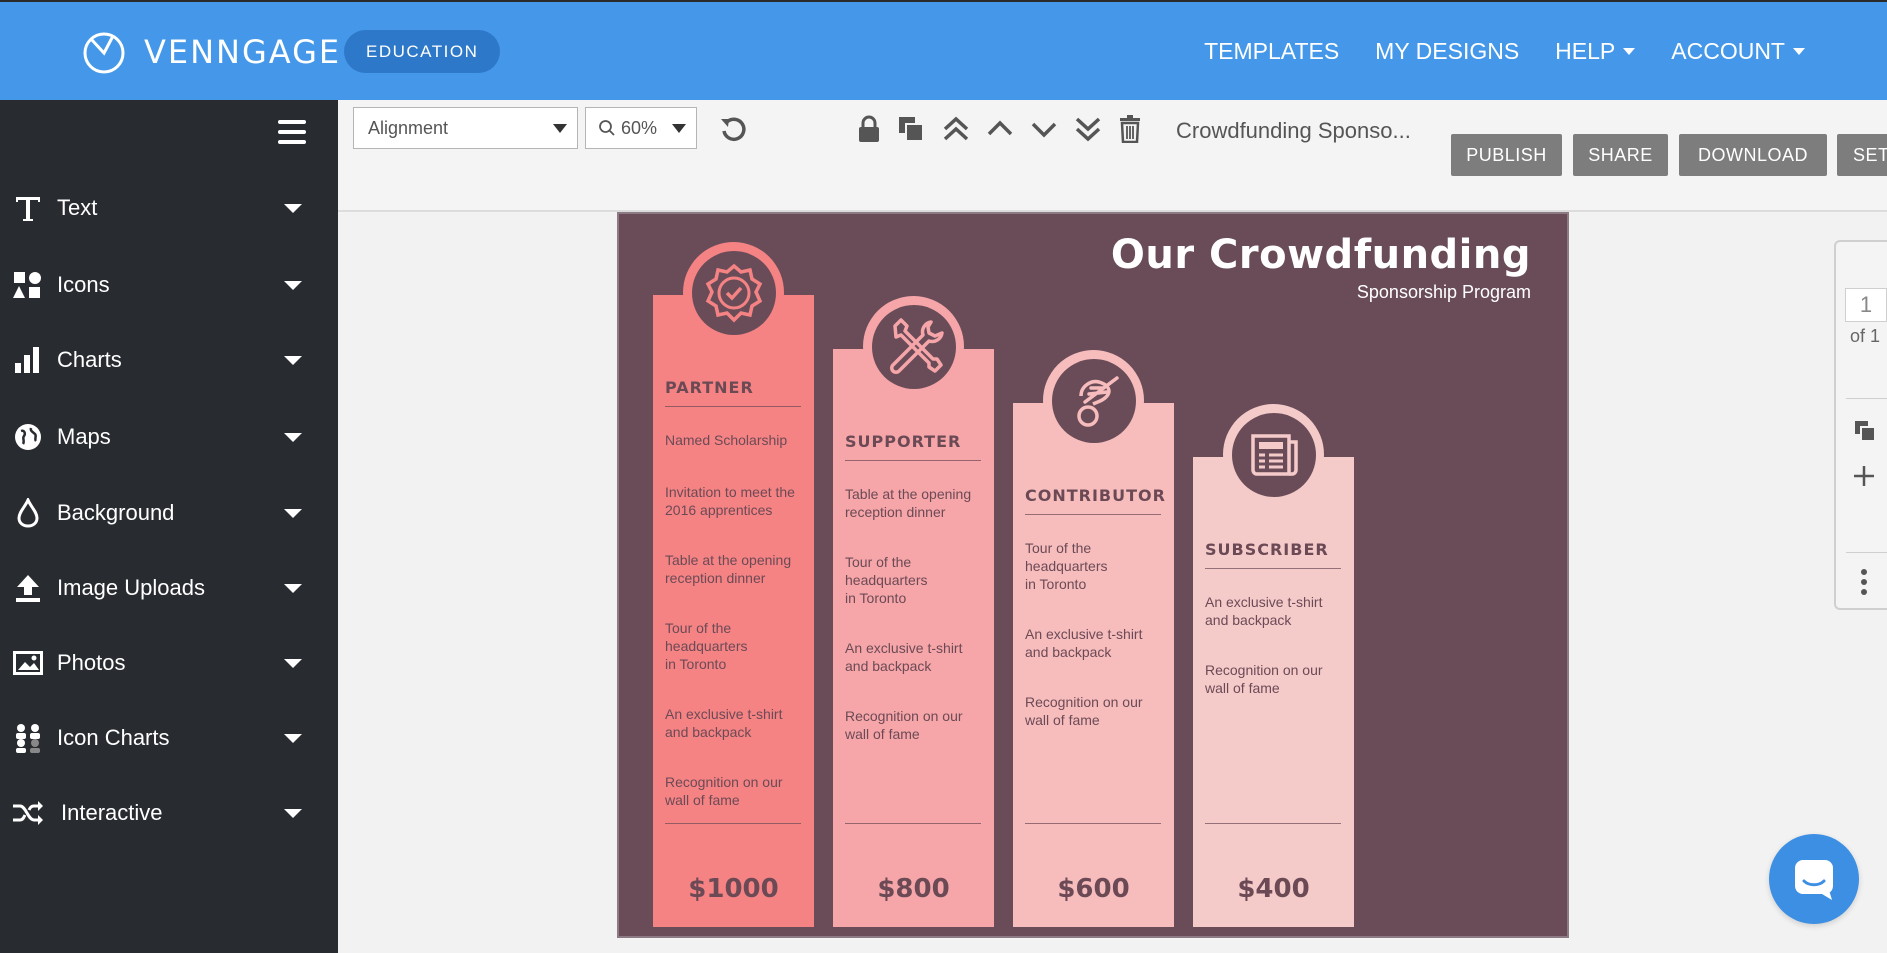  I want to click on sidebar-item-label: Icon Charts, so click(113, 737).